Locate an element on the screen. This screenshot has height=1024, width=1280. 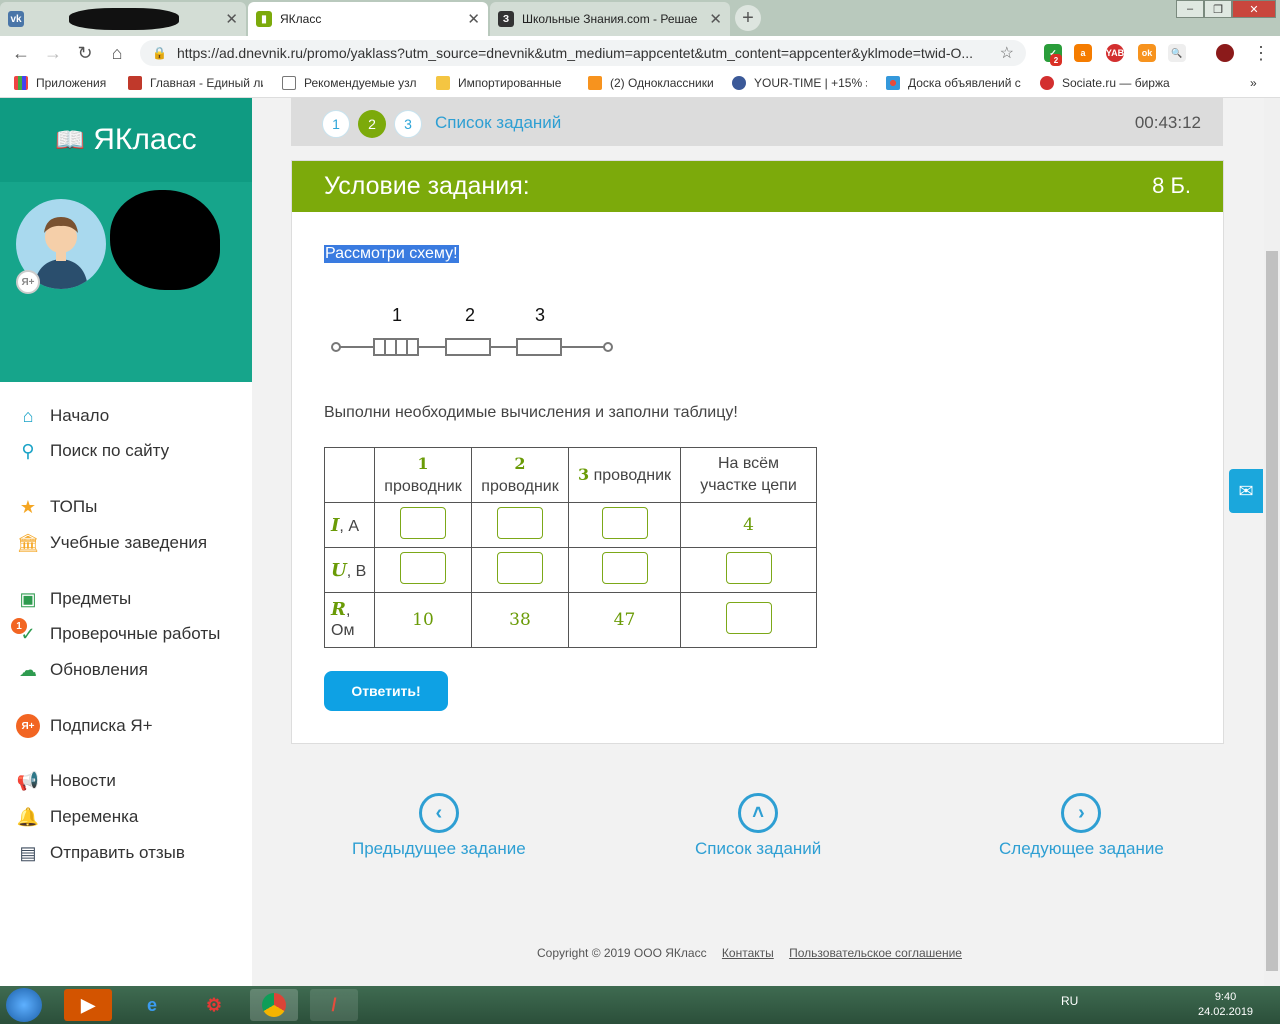
ie-icon: e is located at coordinates (152, 1005).